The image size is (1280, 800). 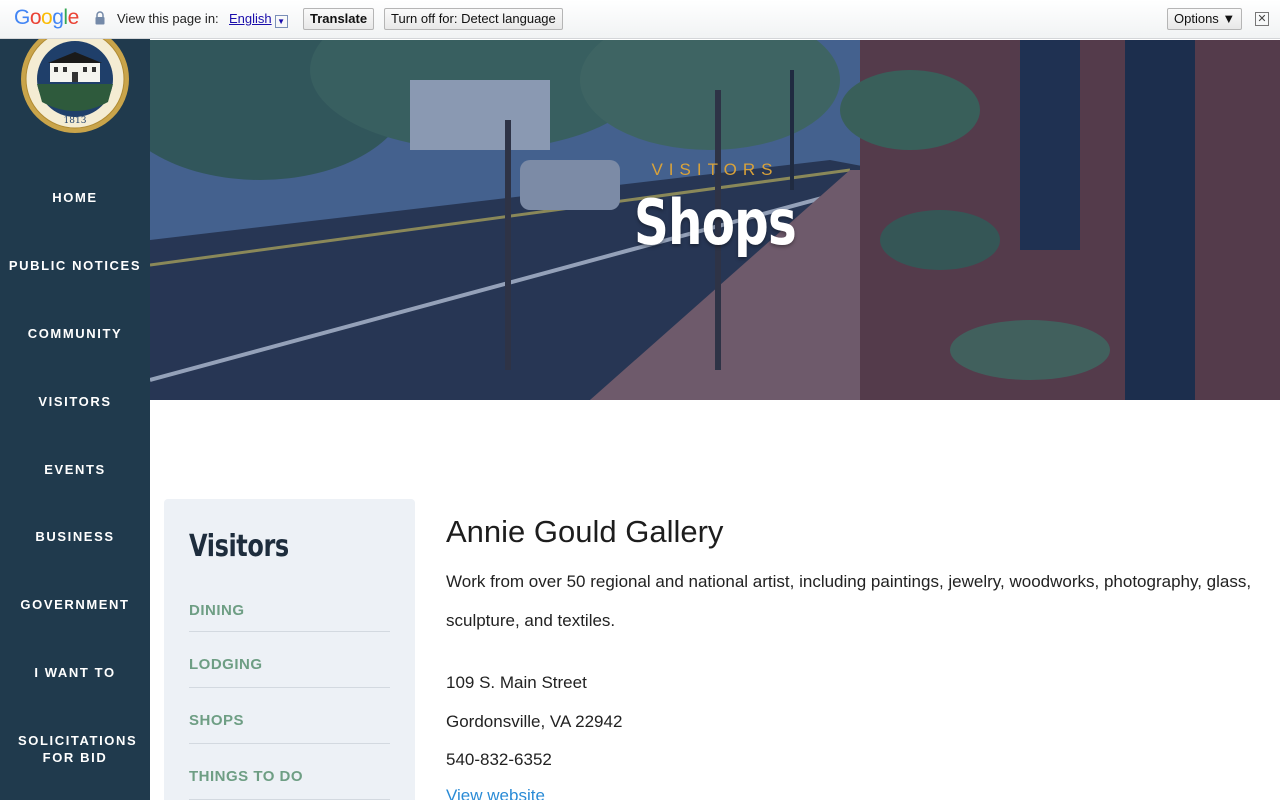 I want to click on nav-public-notices: PUBLIC NOTICES, so click(x=75, y=265).